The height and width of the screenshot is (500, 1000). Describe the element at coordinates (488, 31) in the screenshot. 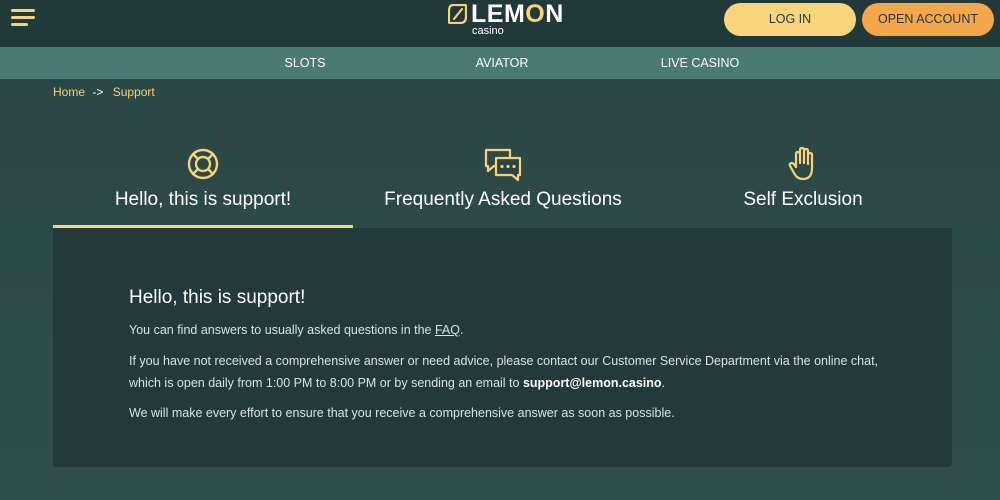

I see `logo-subtitle: casino` at that location.